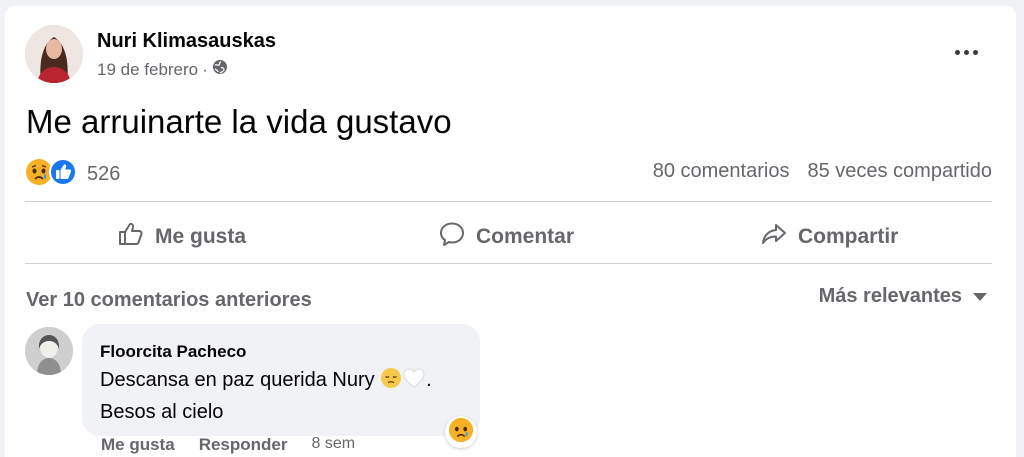 This screenshot has width=1024, height=457. What do you see at coordinates (237, 380) in the screenshot?
I see `comment-line-1: Descansa en paz querida Nury` at bounding box center [237, 380].